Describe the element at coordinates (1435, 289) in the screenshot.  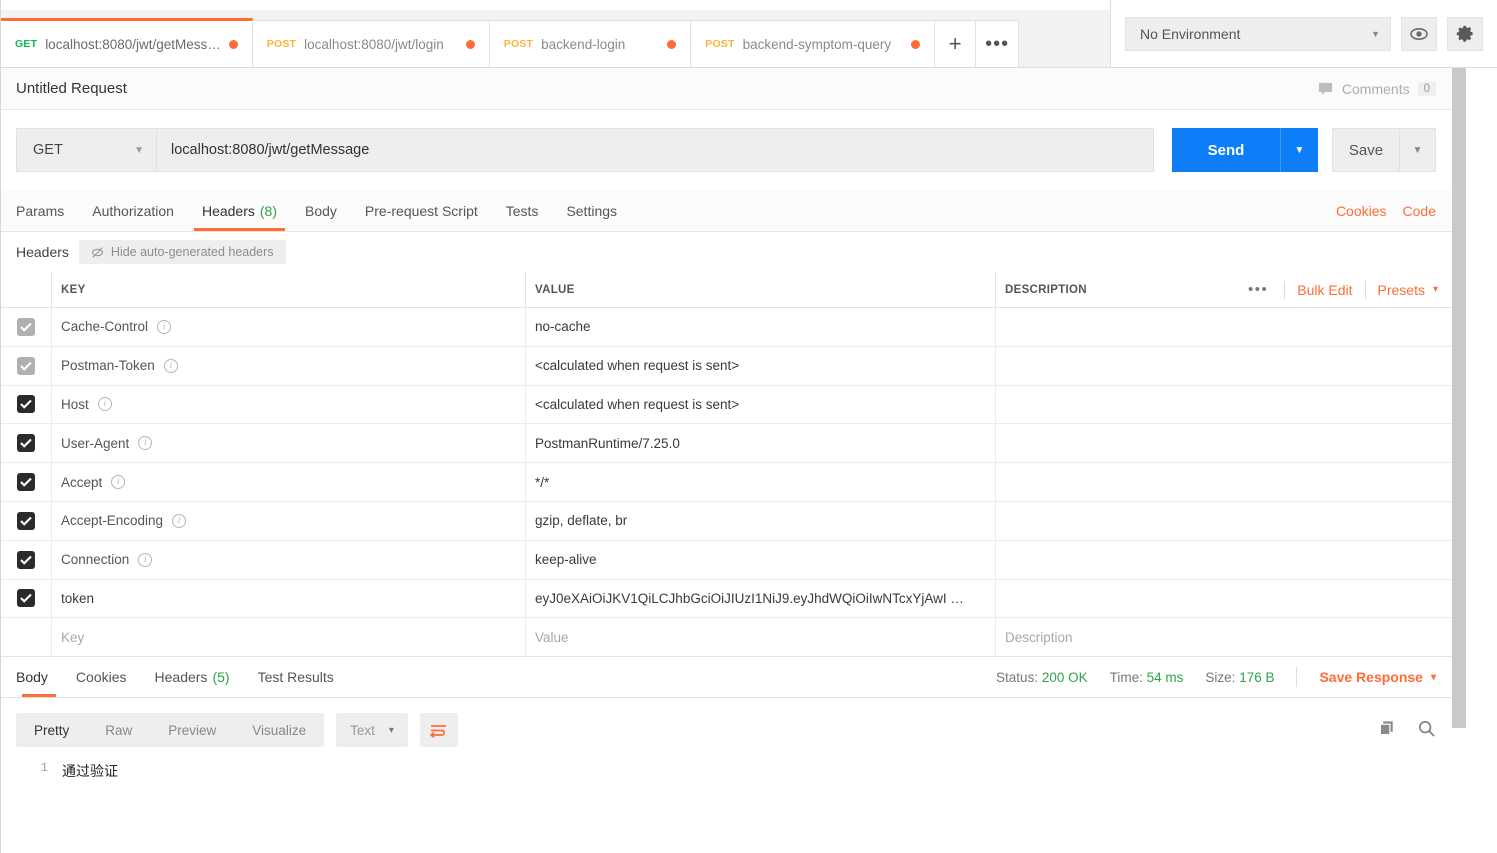
I see `presets-caret-icon: ▾` at that location.